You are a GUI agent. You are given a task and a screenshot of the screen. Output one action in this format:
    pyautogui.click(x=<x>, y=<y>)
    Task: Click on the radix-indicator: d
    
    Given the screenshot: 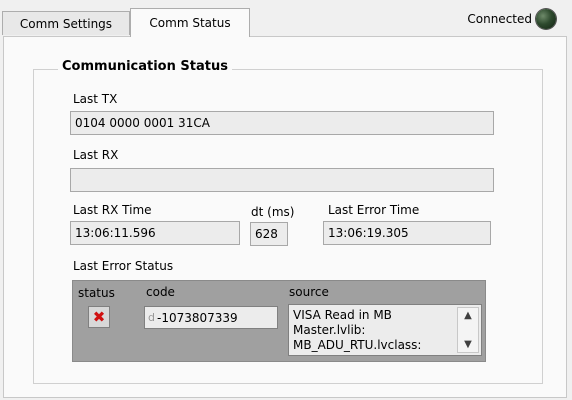 What is the action you would take?
    pyautogui.click(x=151, y=317)
    